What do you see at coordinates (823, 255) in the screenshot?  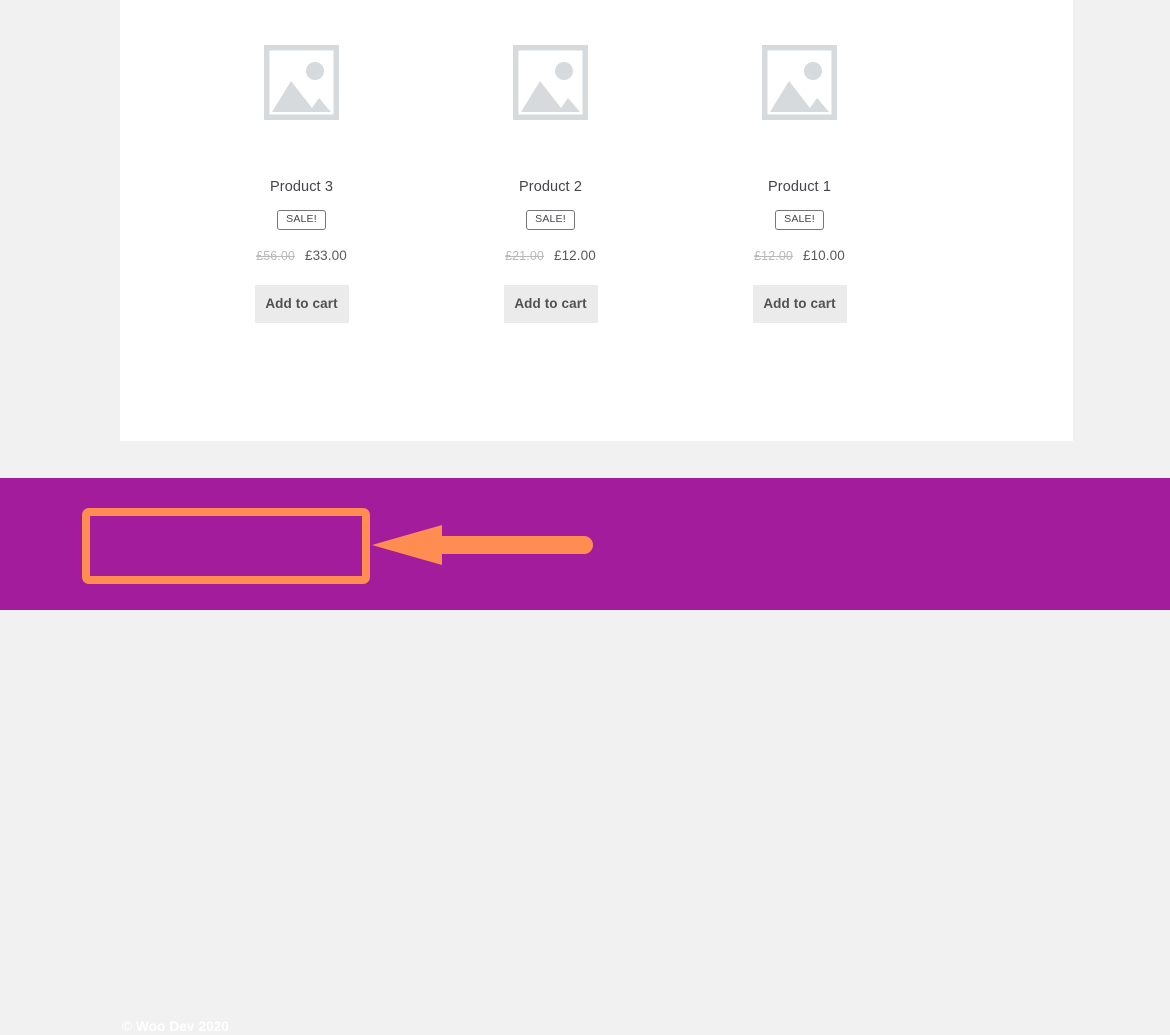 I see `price-sale: £10.00` at bounding box center [823, 255].